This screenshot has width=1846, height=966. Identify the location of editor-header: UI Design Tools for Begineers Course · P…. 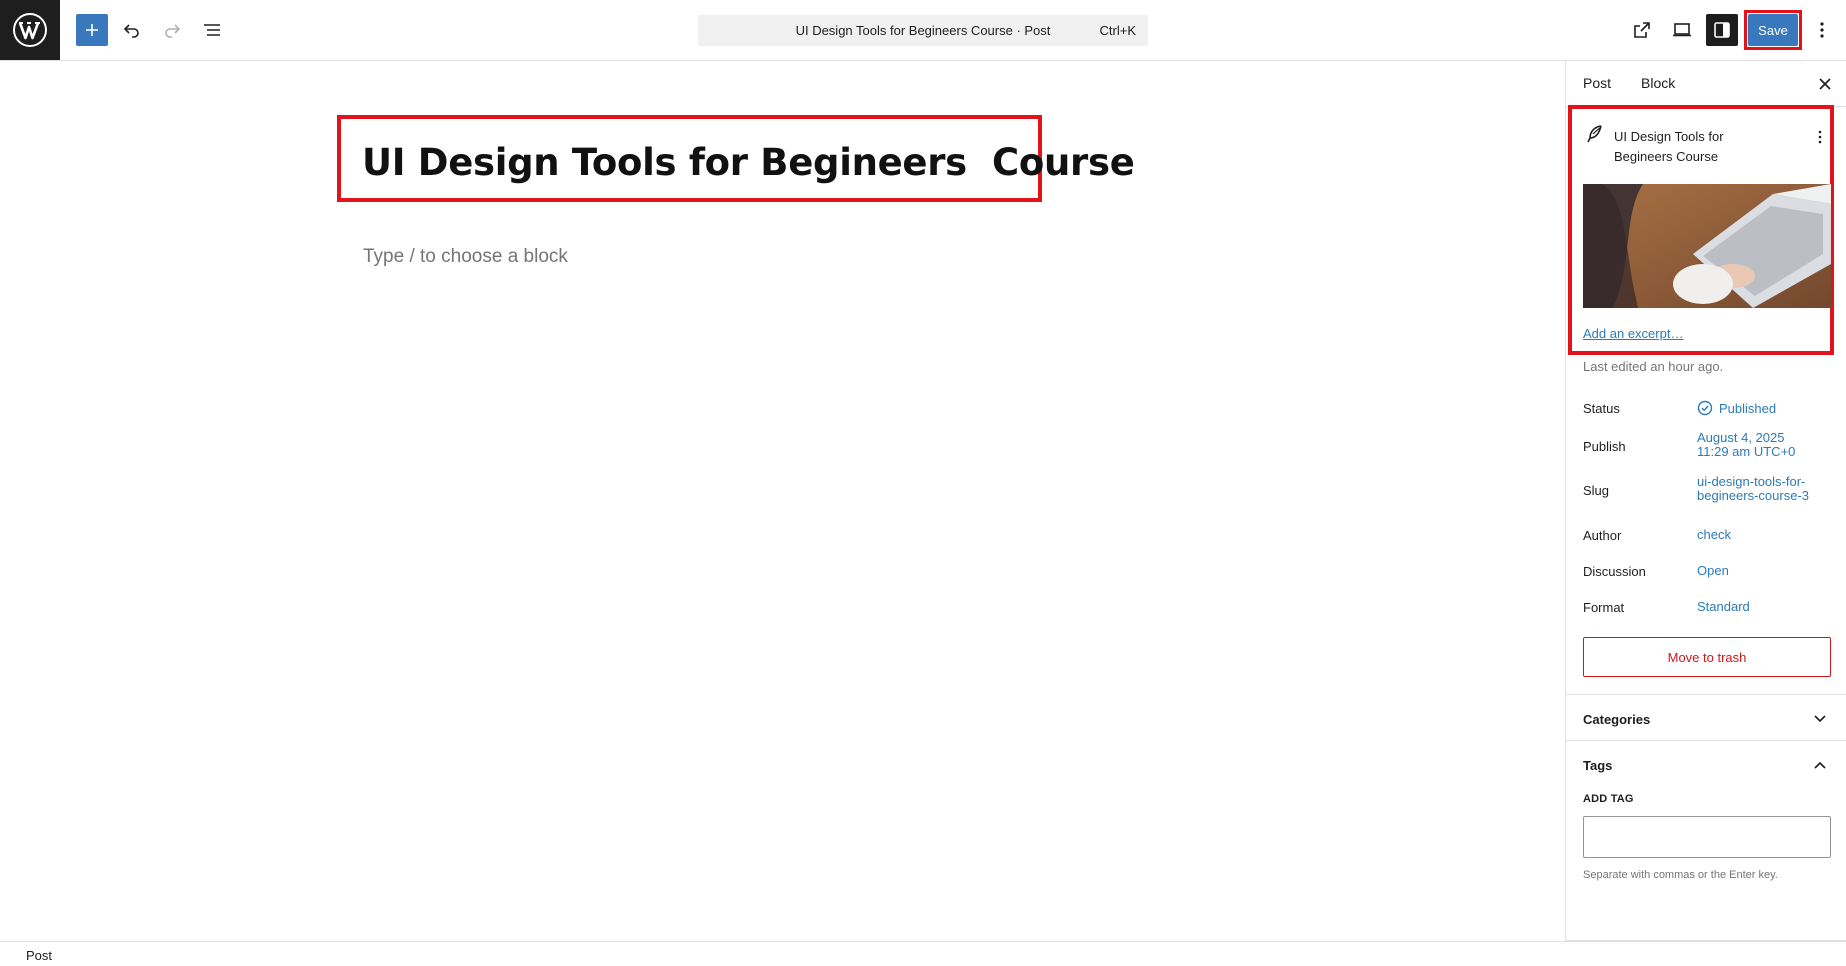
(923, 30).